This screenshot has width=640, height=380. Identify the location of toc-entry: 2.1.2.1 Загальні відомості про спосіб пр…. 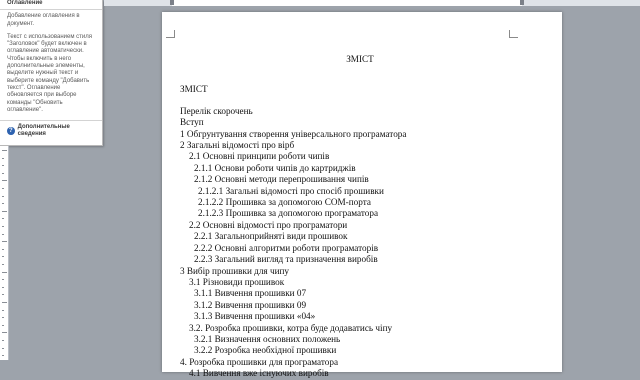
(360, 191).